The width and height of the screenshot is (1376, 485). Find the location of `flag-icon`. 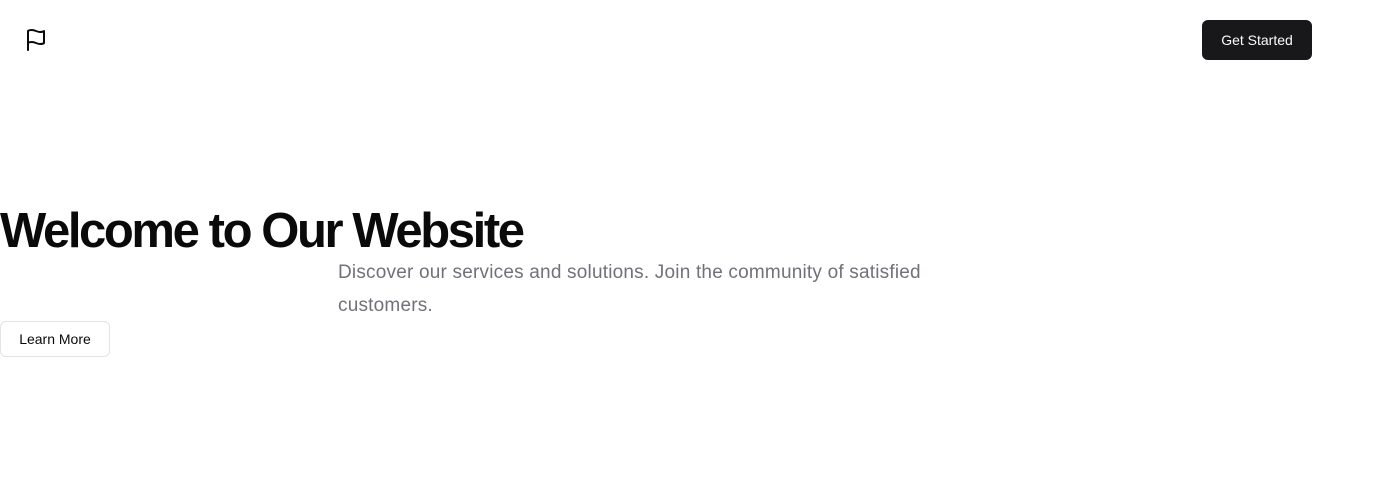

flag-icon is located at coordinates (36, 40).